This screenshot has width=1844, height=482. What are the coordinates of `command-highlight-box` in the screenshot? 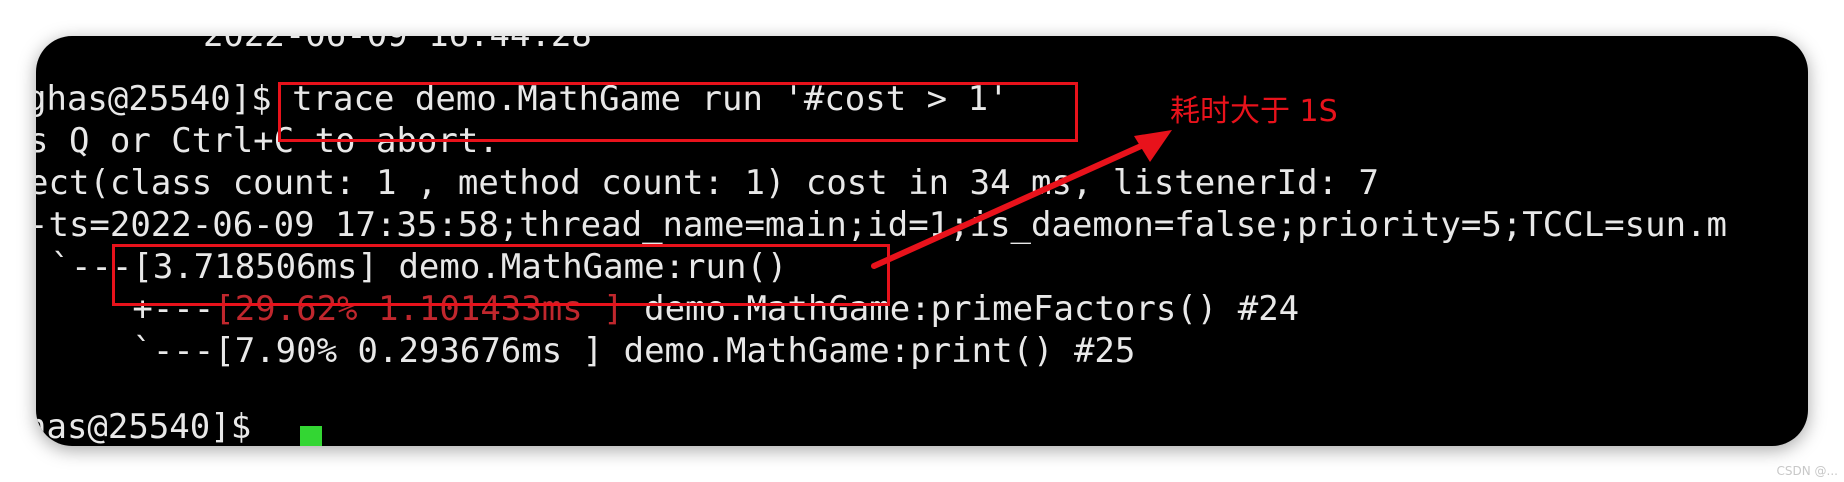 It's located at (678, 112).